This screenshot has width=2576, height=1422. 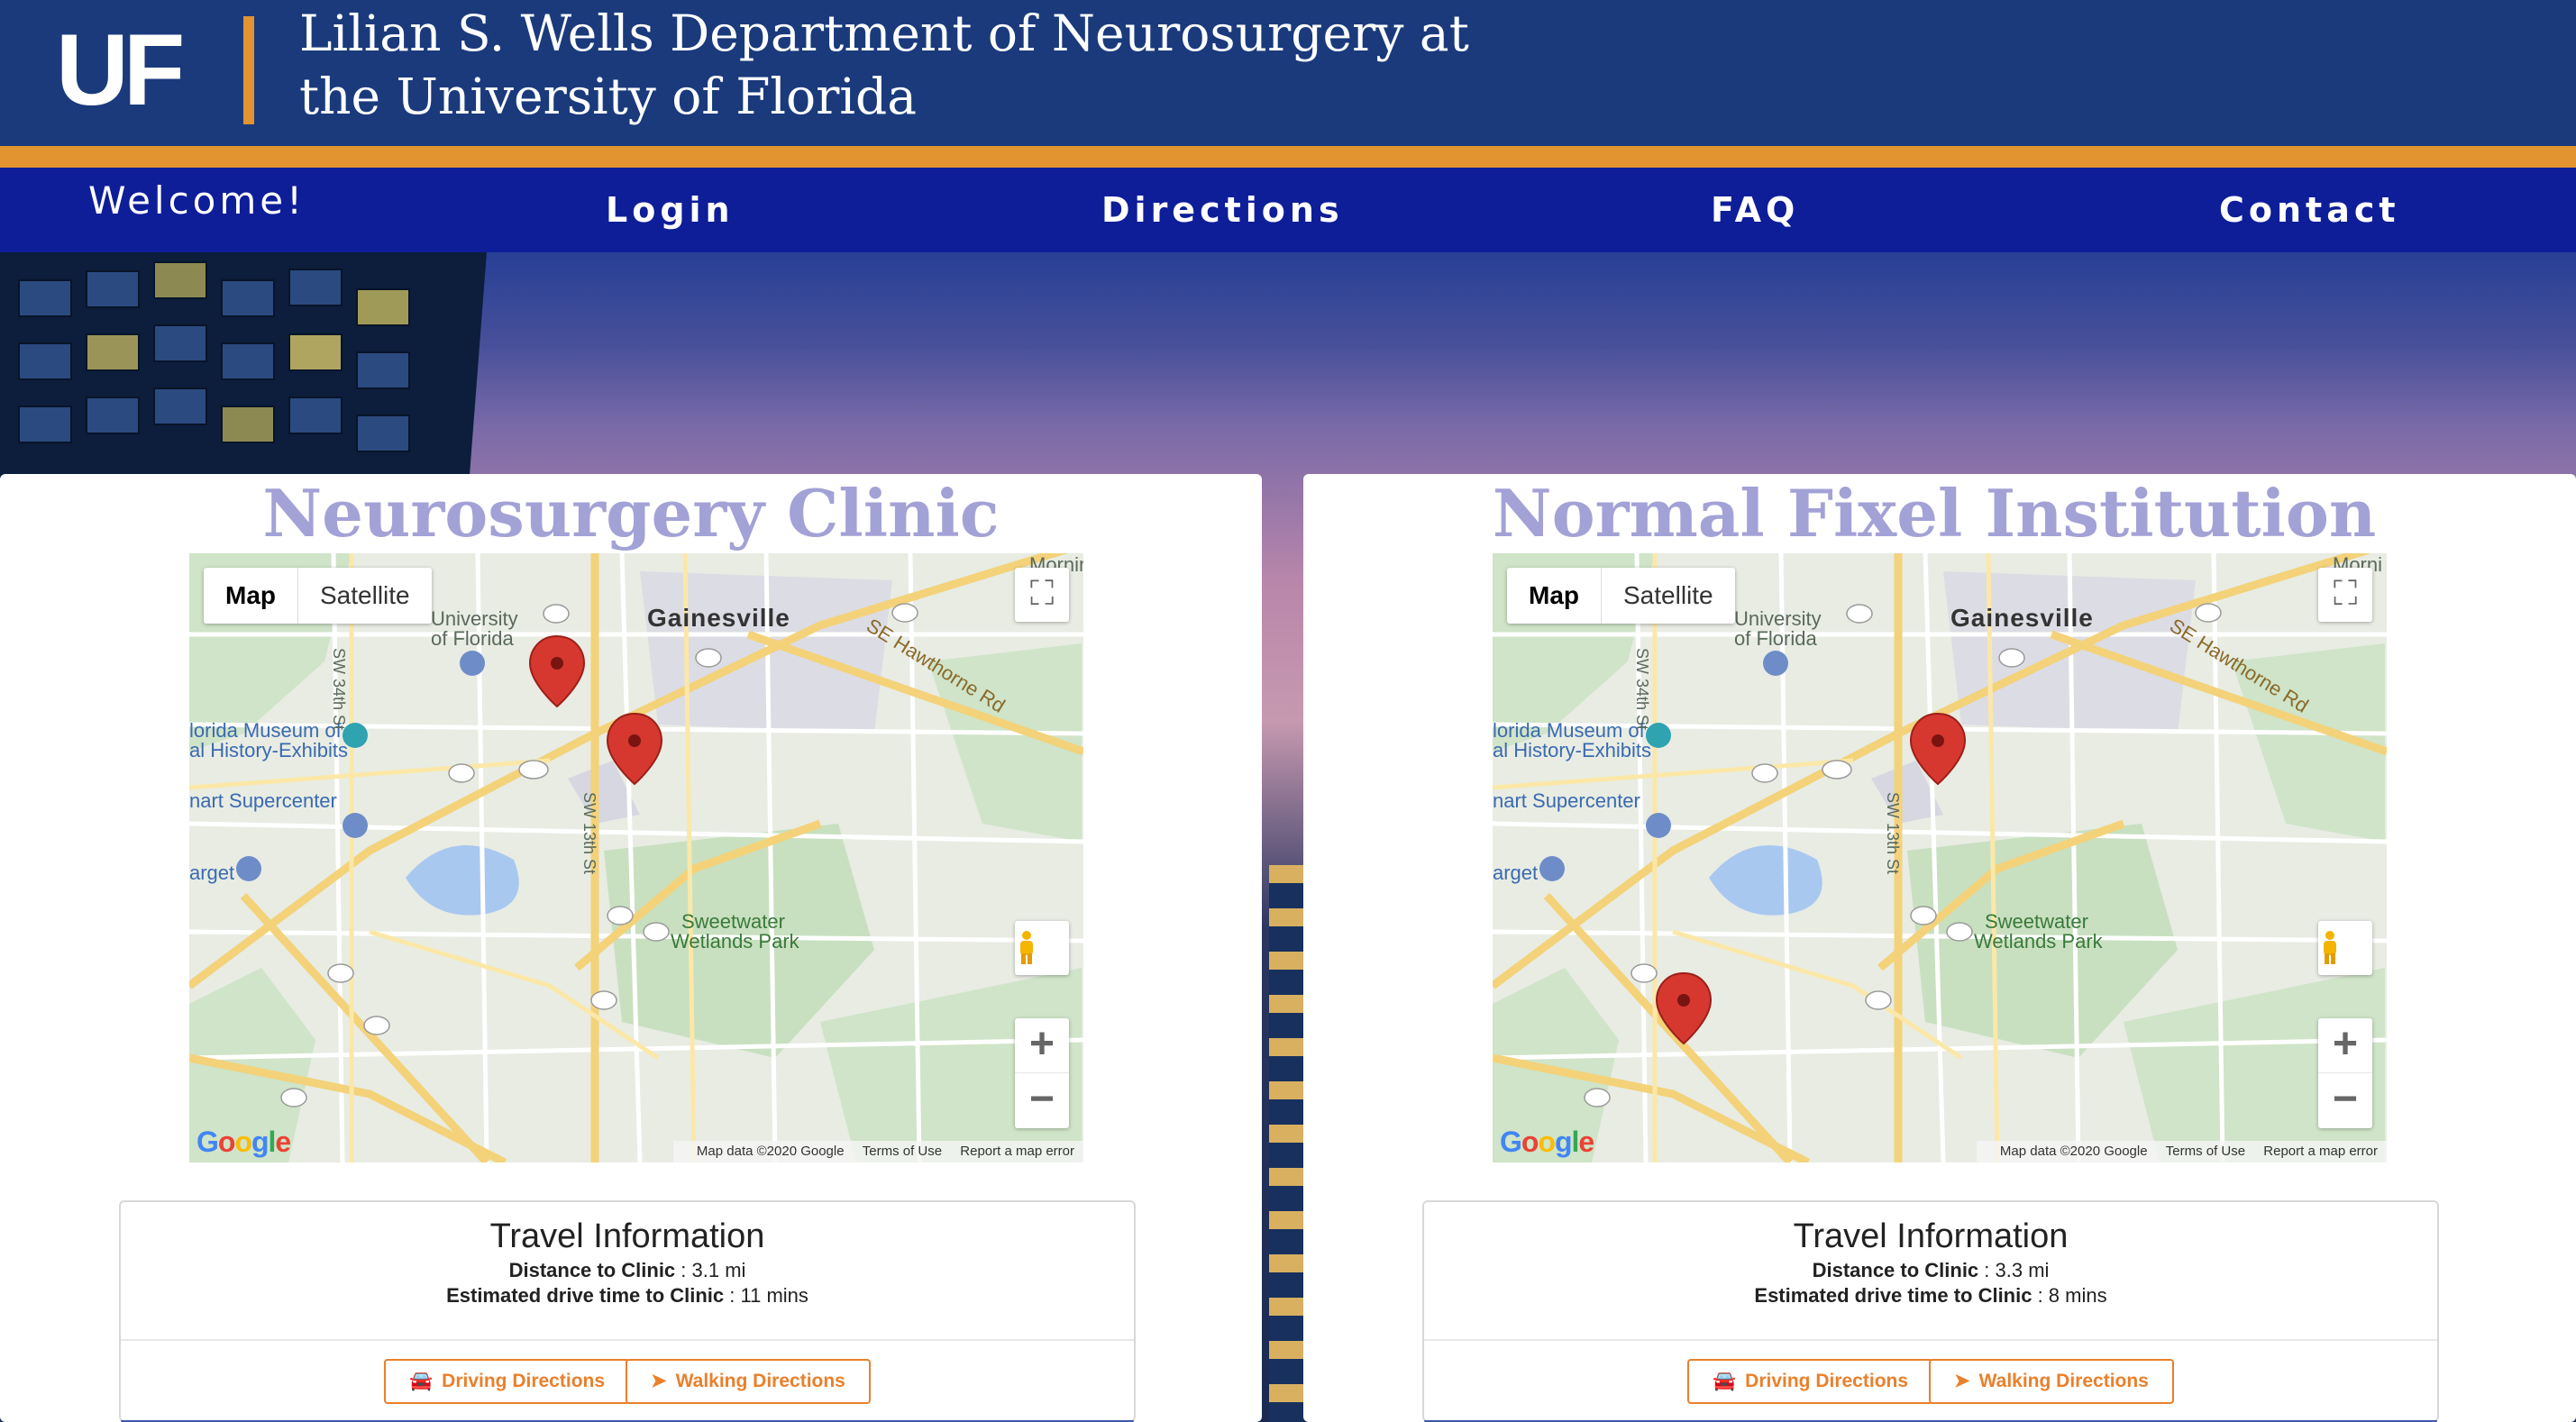 I want to click on nav-welcome: Welcome!, so click(x=197, y=200).